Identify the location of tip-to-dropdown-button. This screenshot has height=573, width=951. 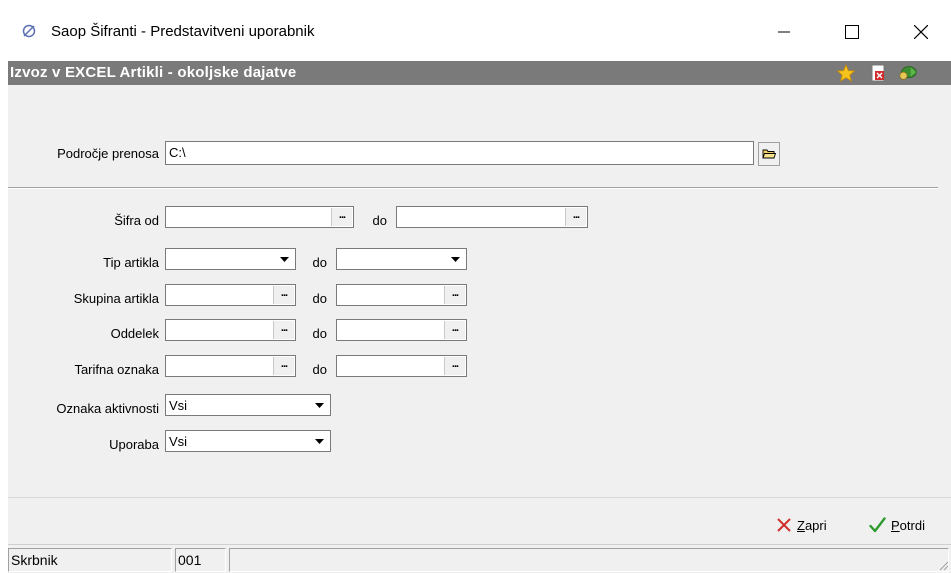
(455, 259).